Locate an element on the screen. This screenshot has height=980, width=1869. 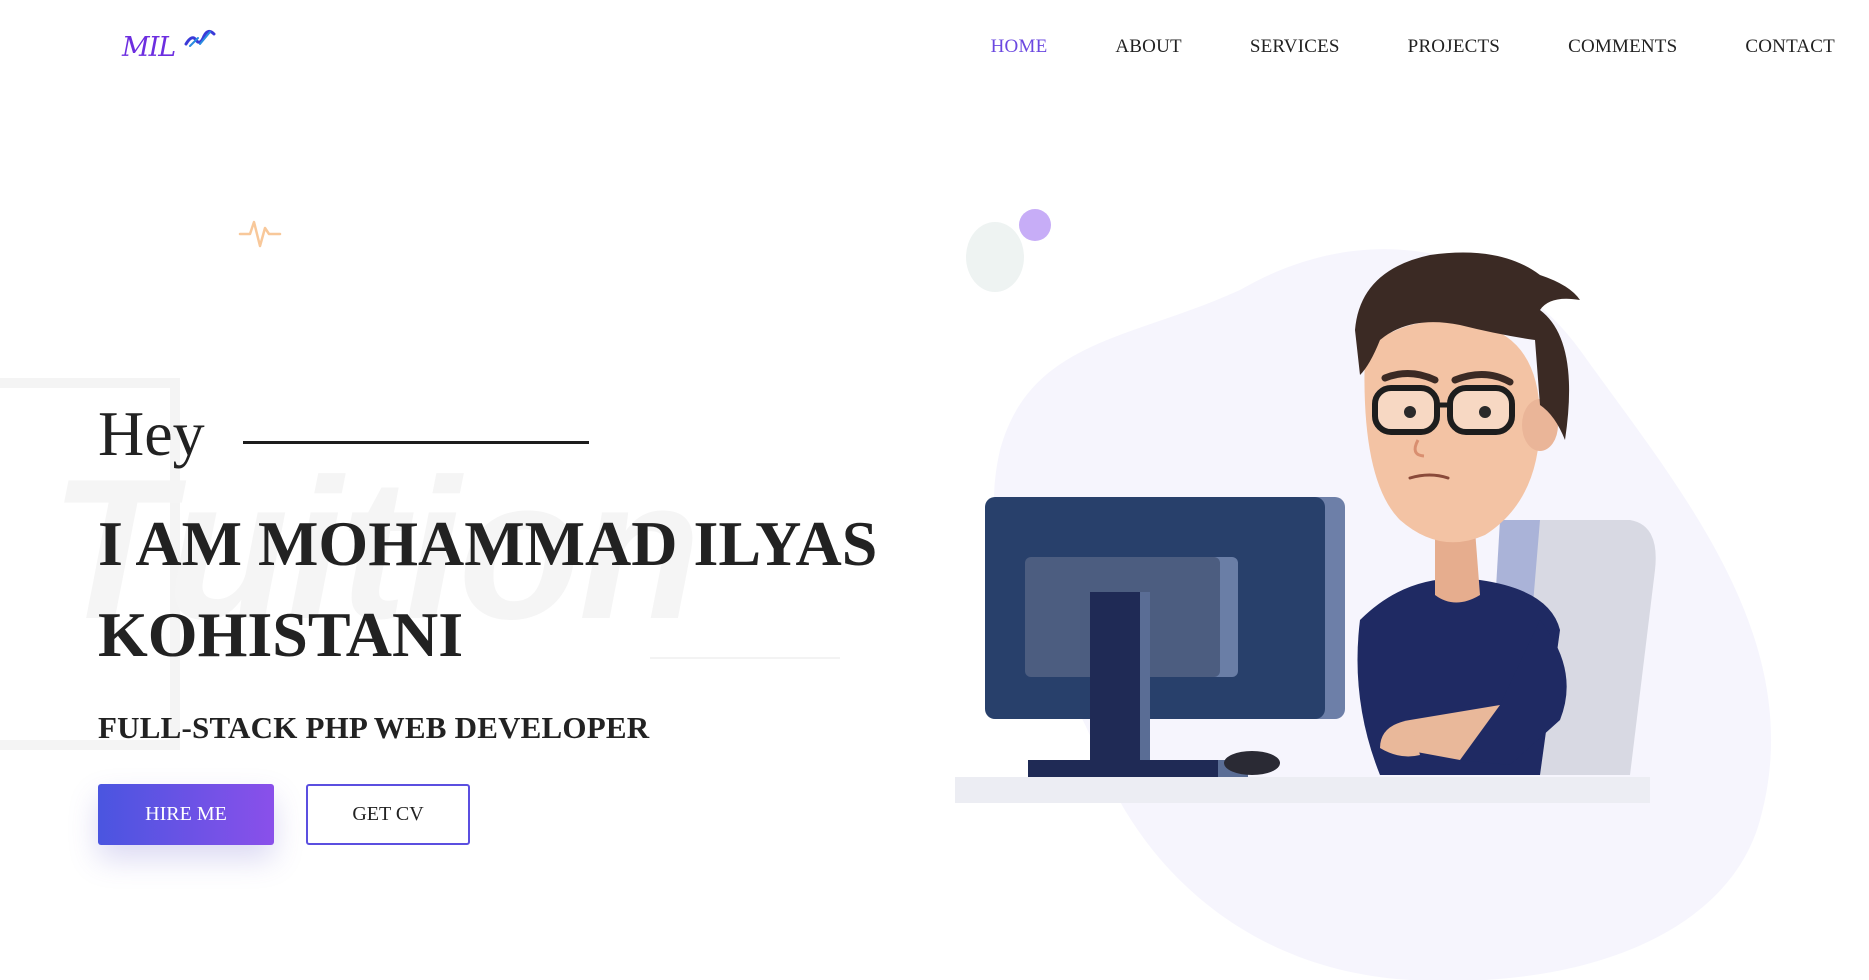
eye-left is located at coordinates (1410, 412).